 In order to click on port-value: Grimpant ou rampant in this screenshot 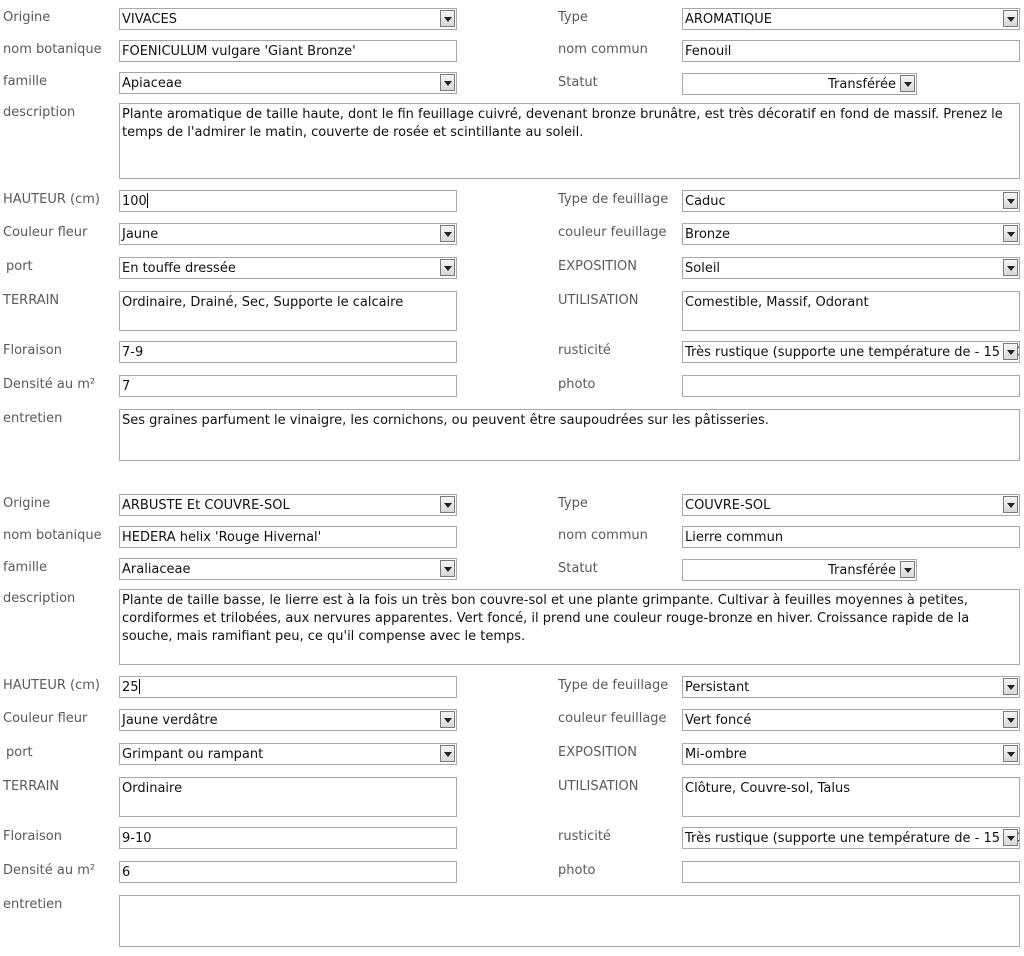, I will do `click(193, 754)`.